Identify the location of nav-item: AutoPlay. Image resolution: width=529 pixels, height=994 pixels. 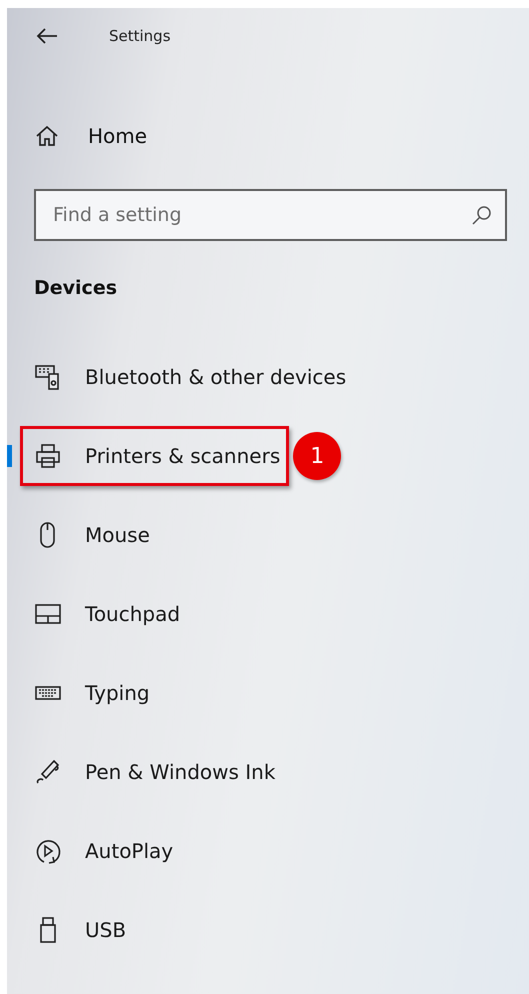
(101, 851).